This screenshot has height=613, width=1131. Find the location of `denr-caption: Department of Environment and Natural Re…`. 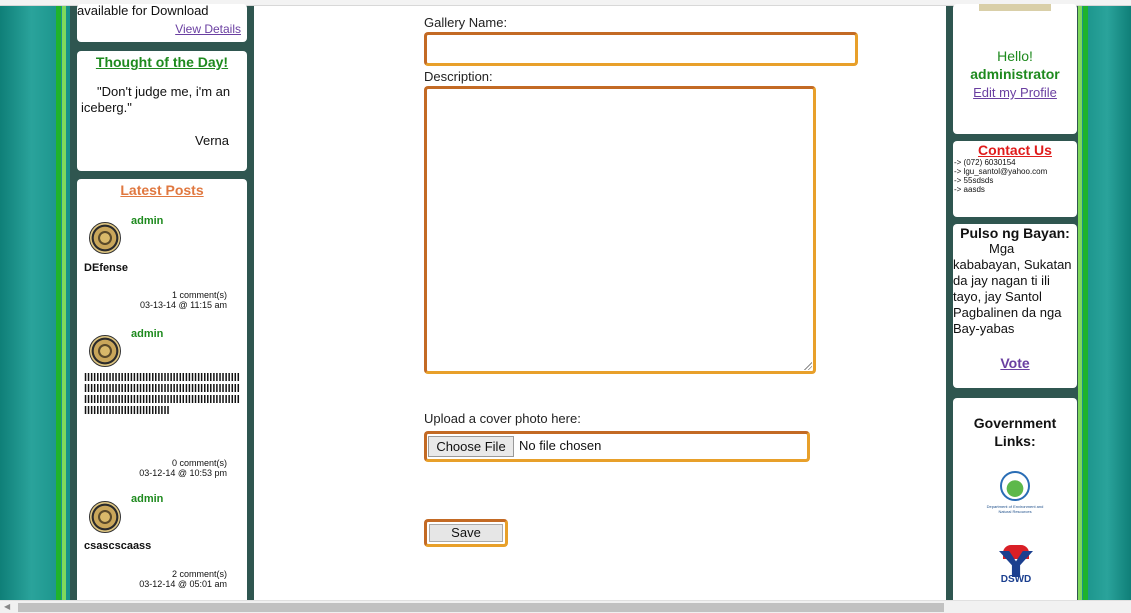

denr-caption: Department of Environment and Natural Re… is located at coordinates (1015, 509).